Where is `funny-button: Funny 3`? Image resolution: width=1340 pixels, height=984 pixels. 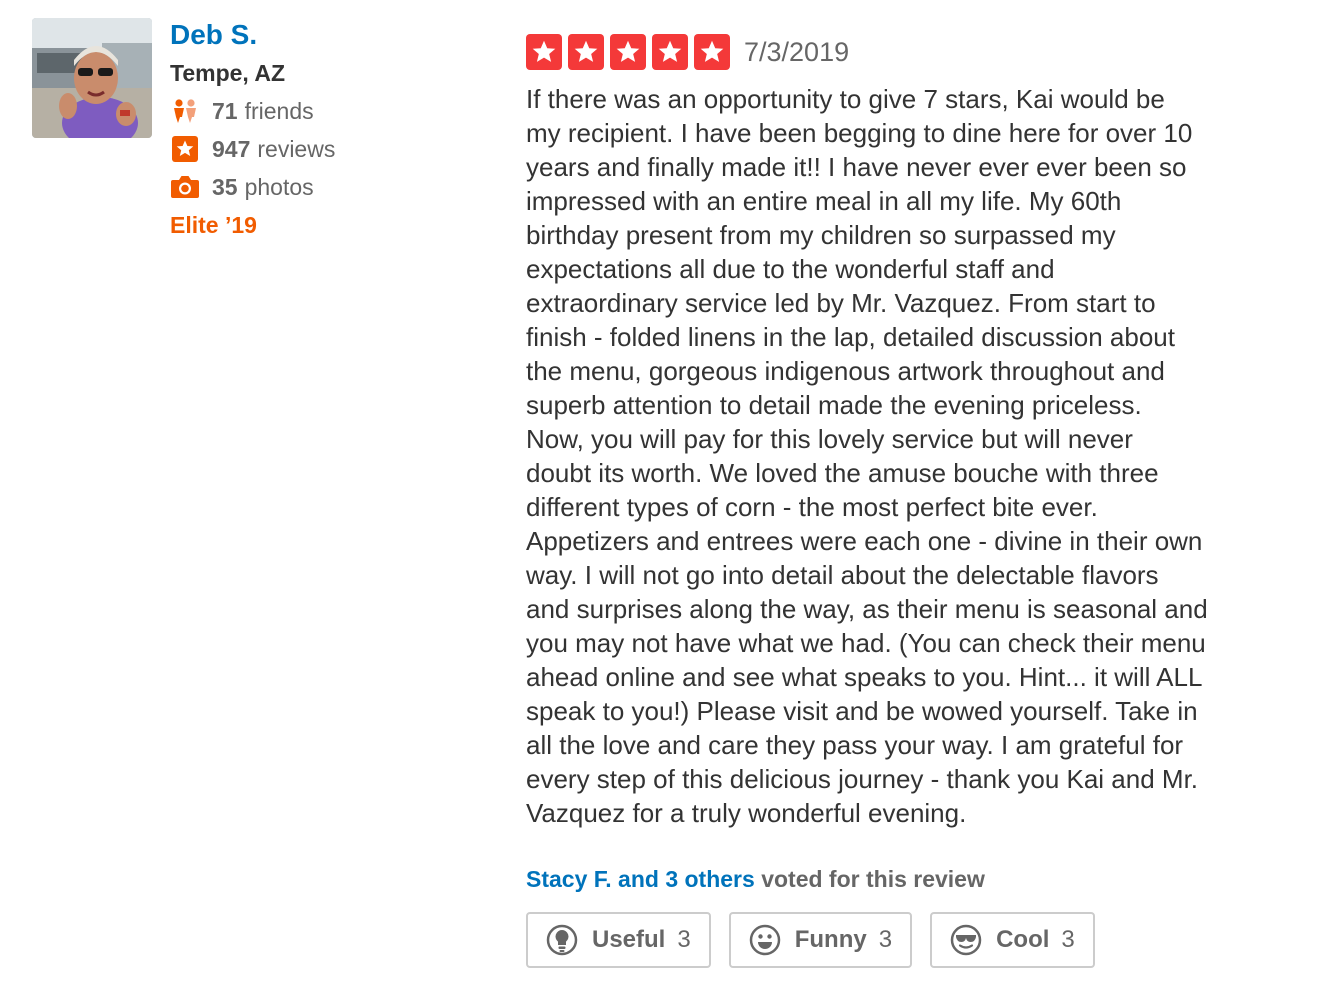
funny-button: Funny 3 is located at coordinates (820, 940).